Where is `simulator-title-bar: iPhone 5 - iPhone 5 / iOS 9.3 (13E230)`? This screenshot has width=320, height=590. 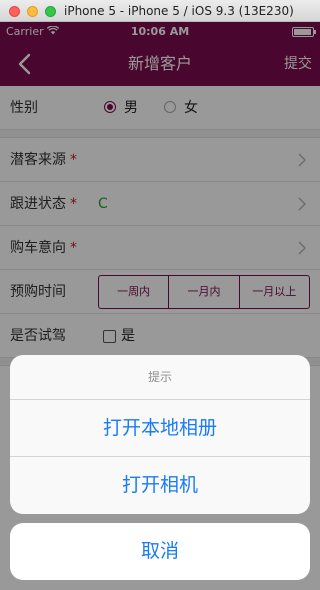 simulator-title-bar: iPhone 5 - iPhone 5 / iOS 9.3 (13E230) is located at coordinates (160, 11).